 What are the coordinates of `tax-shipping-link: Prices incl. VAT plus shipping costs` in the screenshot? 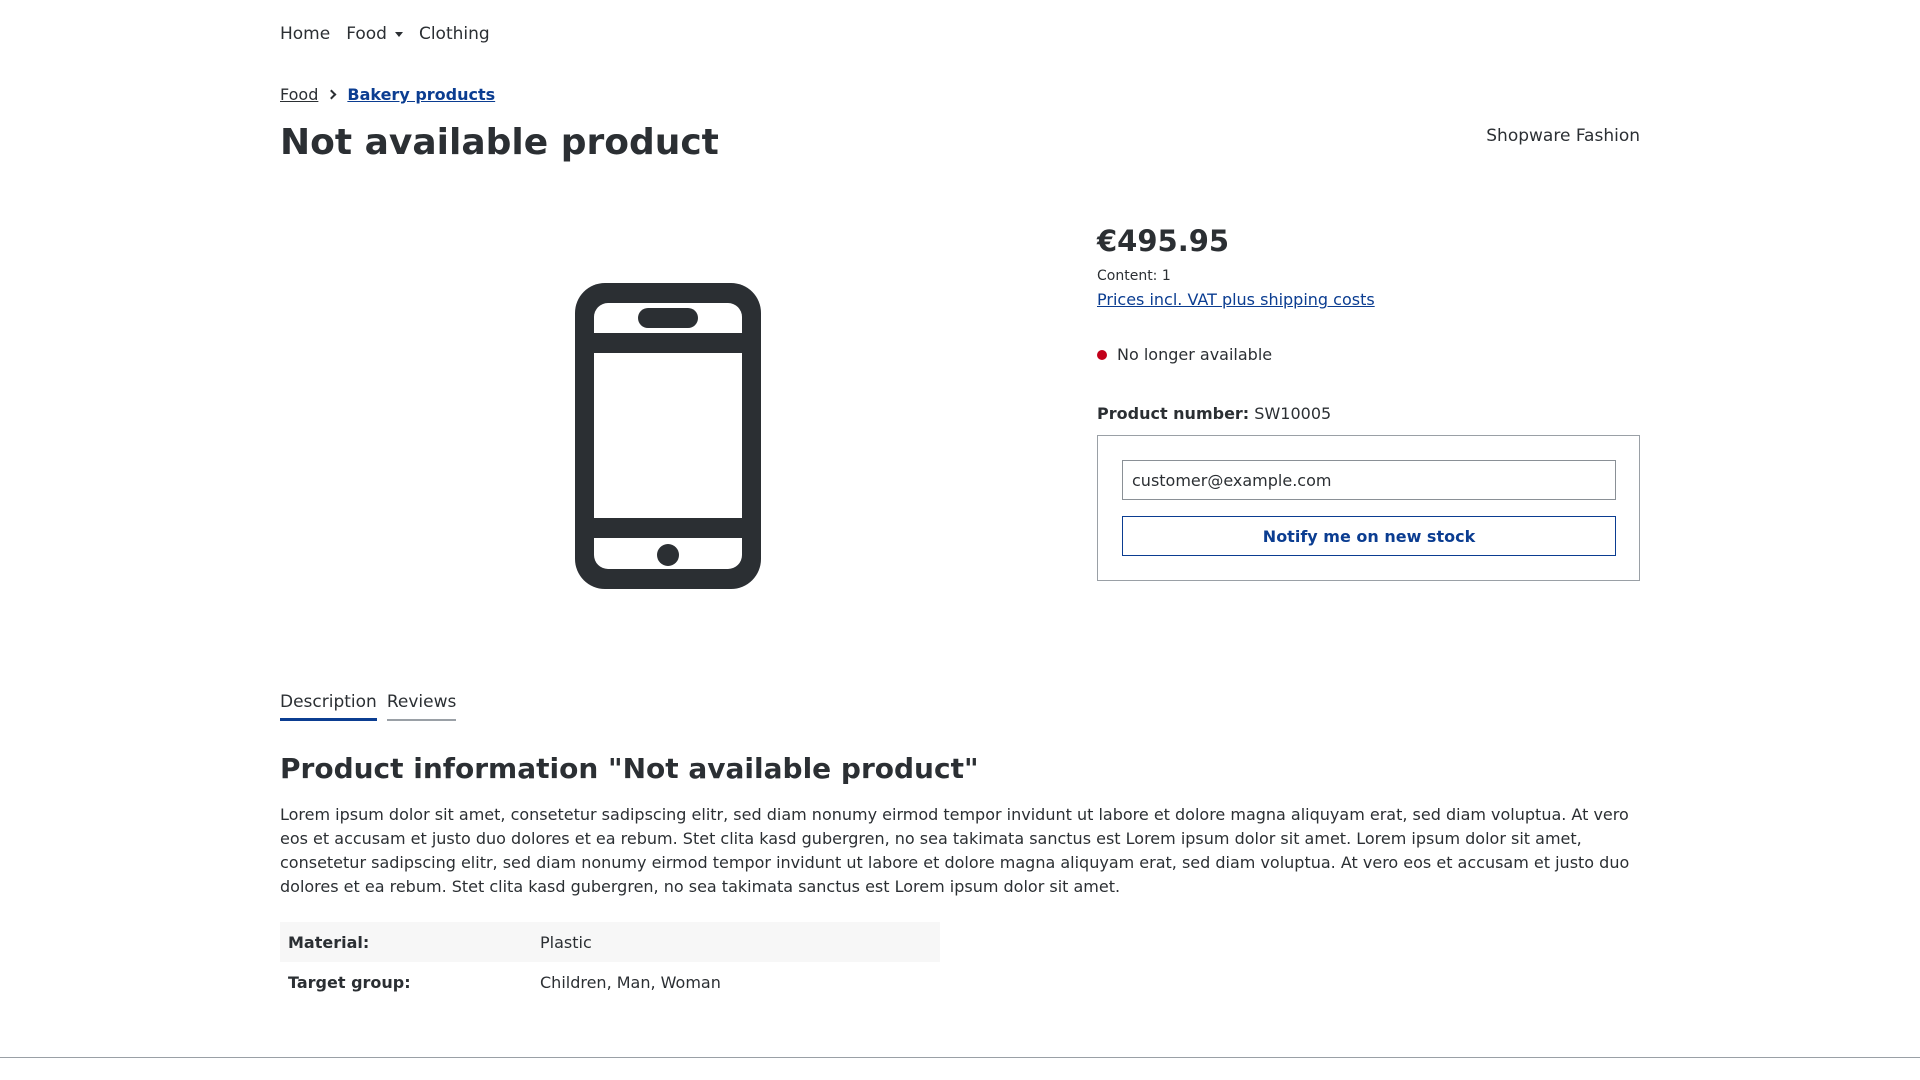 It's located at (1368, 299).